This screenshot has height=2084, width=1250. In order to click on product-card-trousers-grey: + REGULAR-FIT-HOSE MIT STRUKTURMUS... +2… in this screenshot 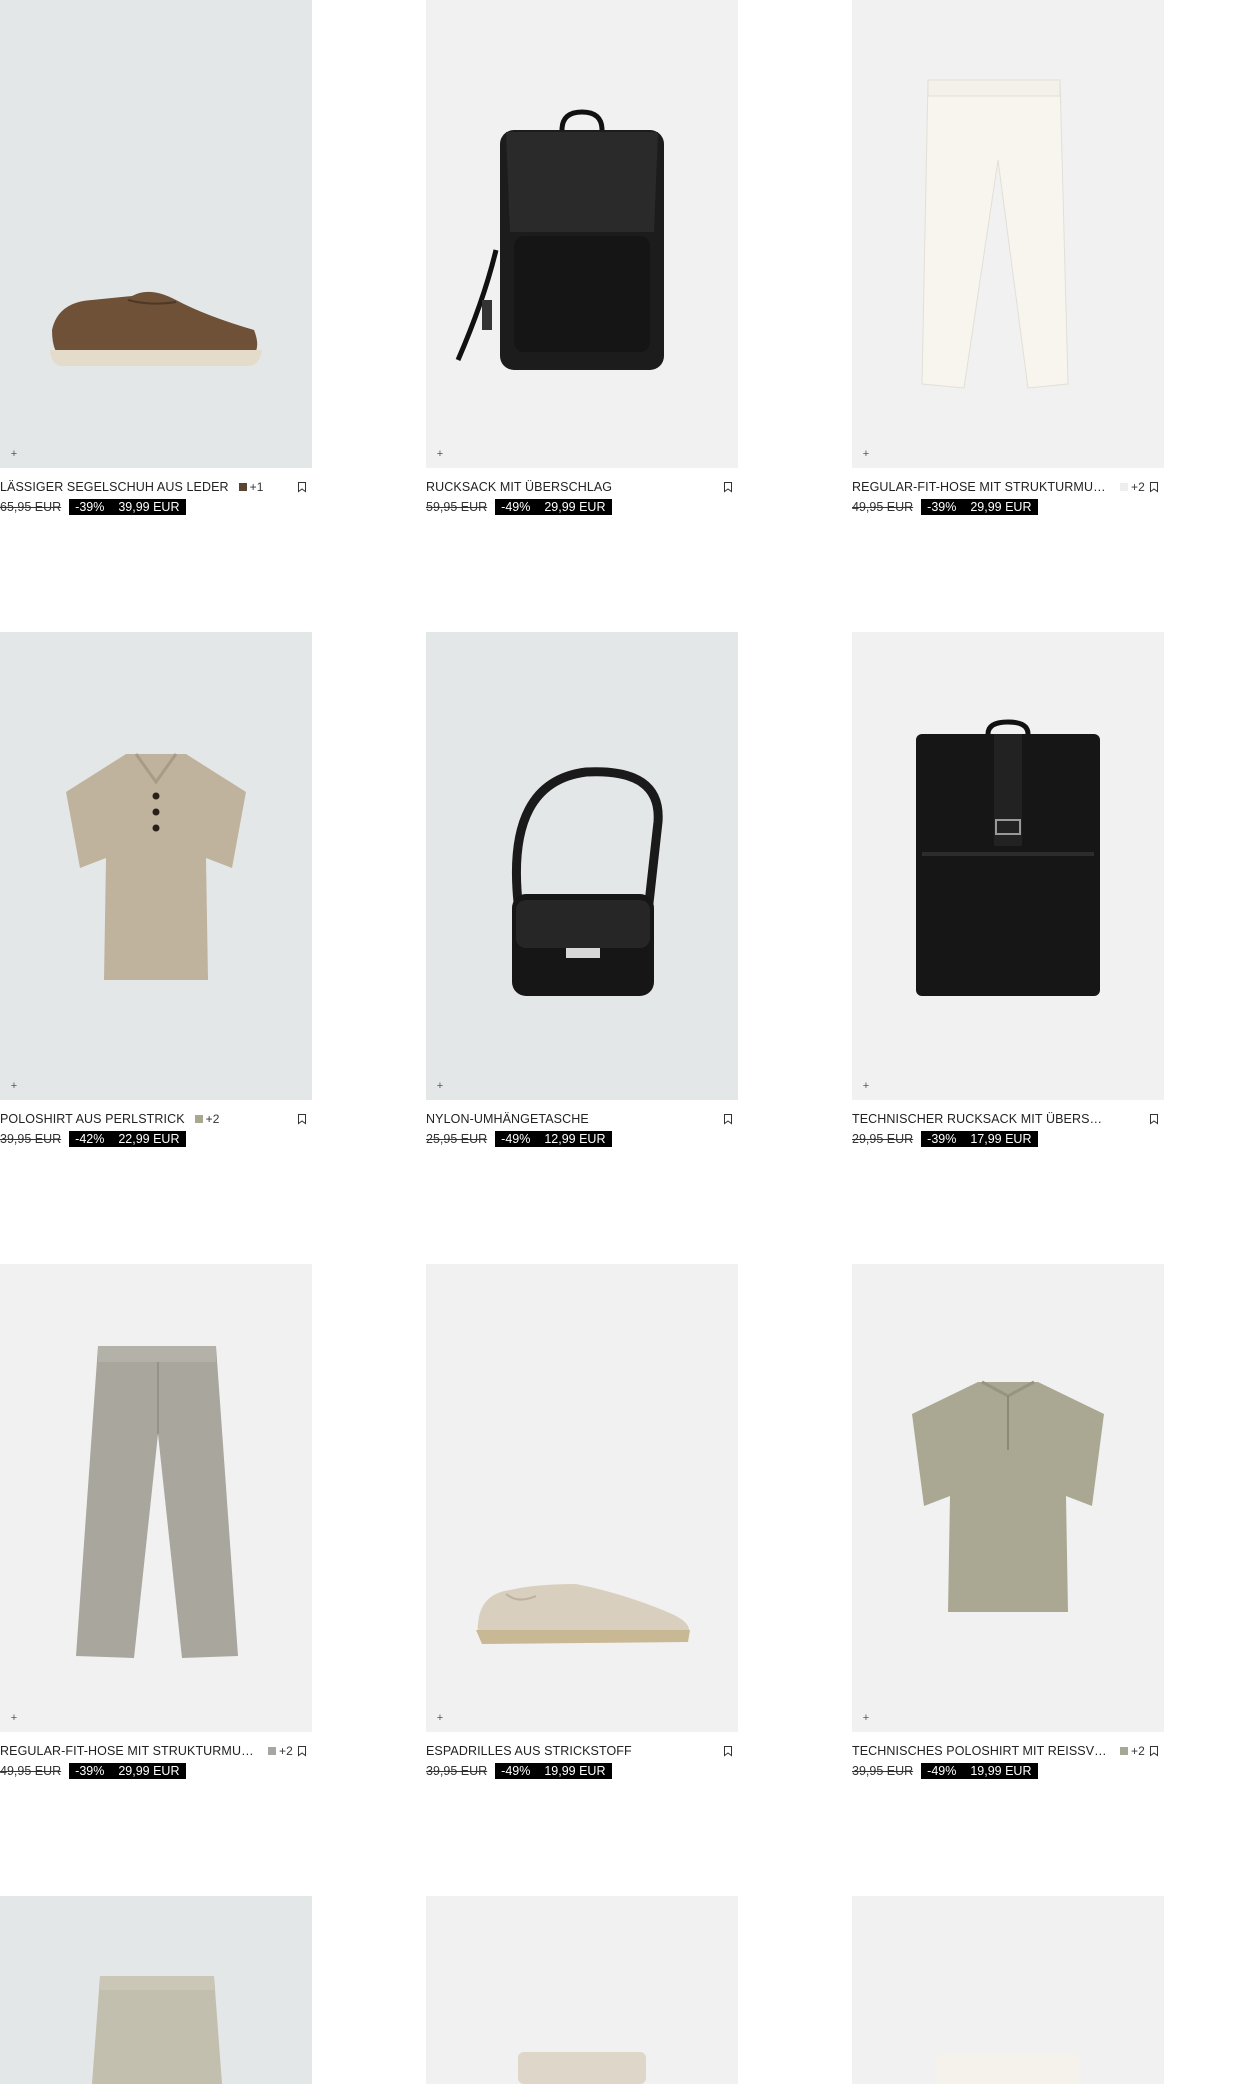, I will do `click(156, 1521)`.